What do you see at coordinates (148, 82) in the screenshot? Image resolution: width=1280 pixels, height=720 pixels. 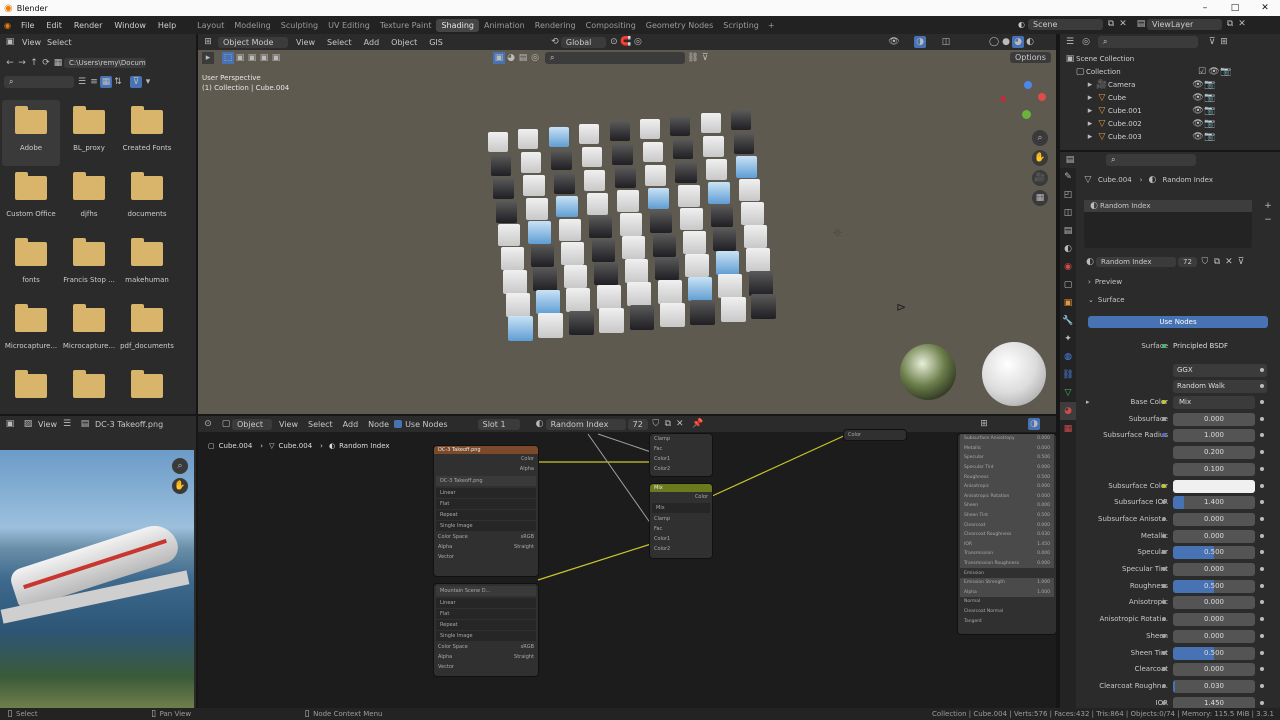 I see `filter-dropdown-icon: ▾` at bounding box center [148, 82].